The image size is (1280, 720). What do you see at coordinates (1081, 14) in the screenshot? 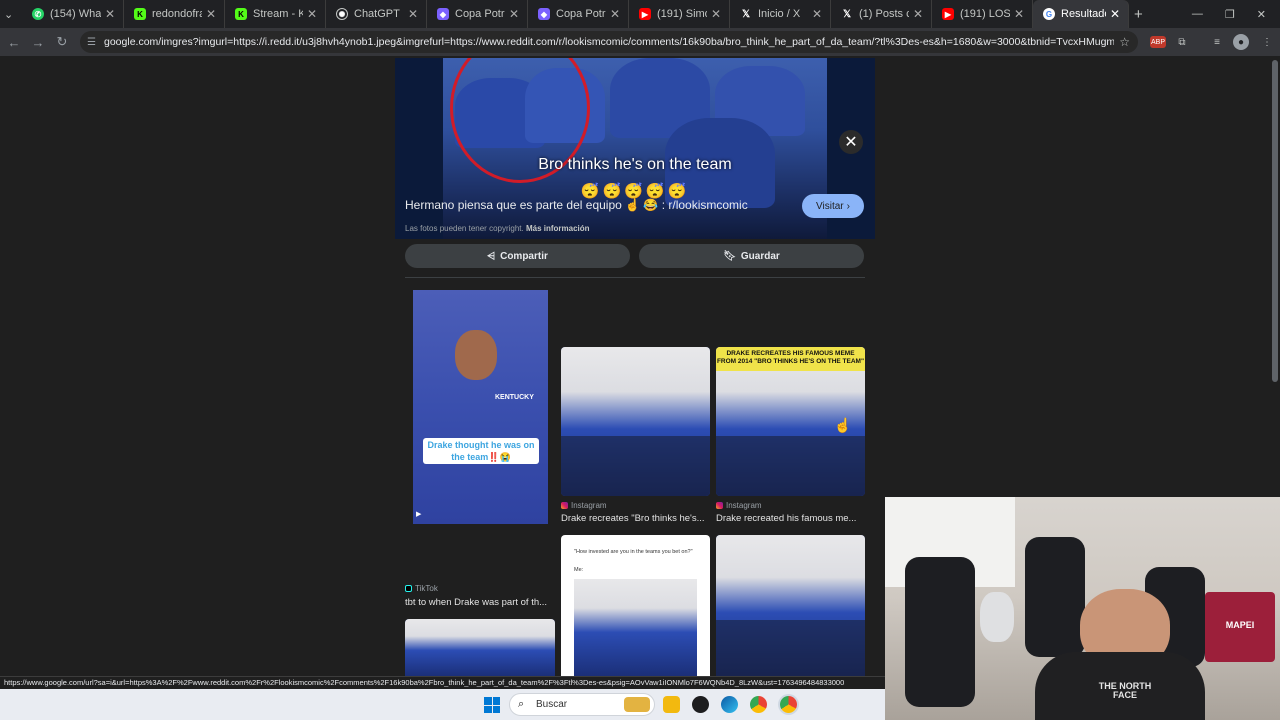
I see `tab-google-results: GResultado de i✕` at bounding box center [1081, 14].